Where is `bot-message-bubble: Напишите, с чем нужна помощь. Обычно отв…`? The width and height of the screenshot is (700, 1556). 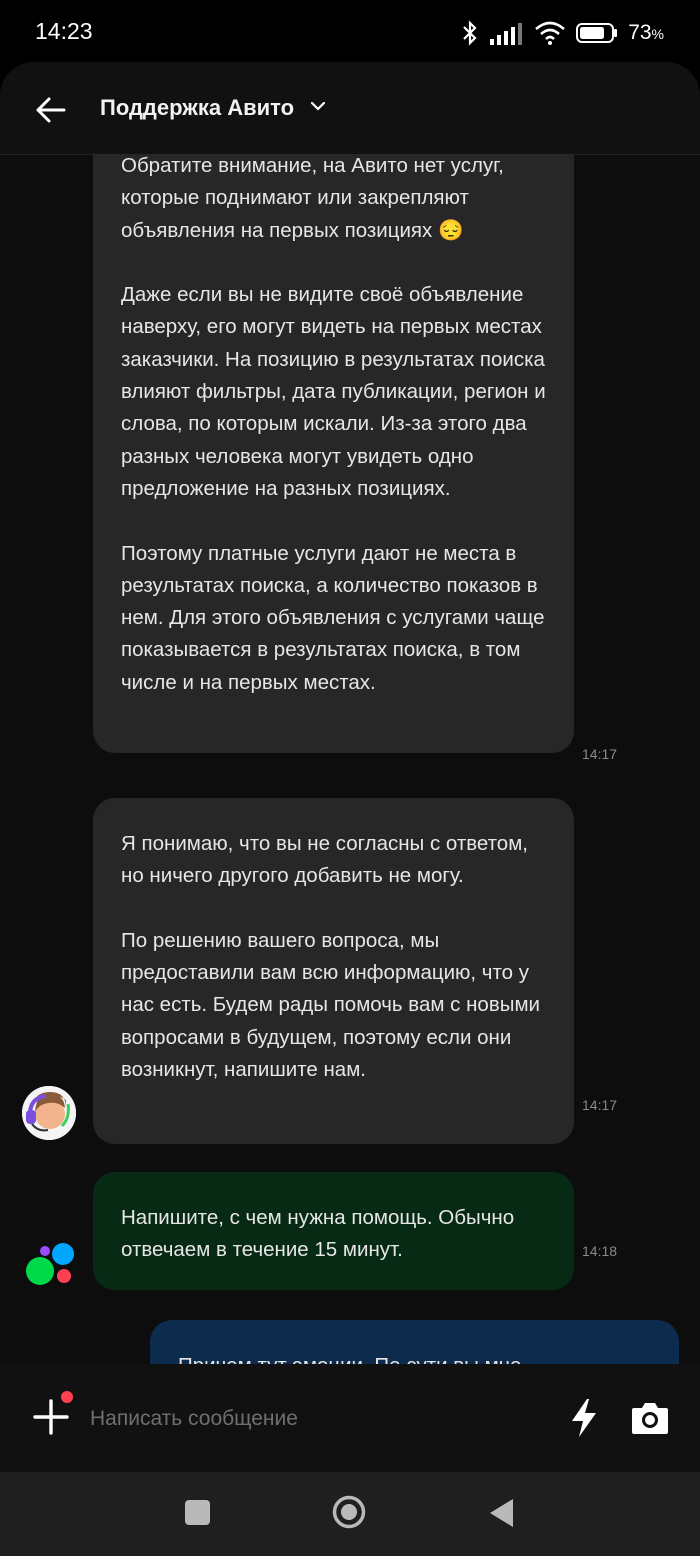
bot-message-bubble: Напишите, с чем нужна помощь. Обычно отв… is located at coordinates (333, 1231).